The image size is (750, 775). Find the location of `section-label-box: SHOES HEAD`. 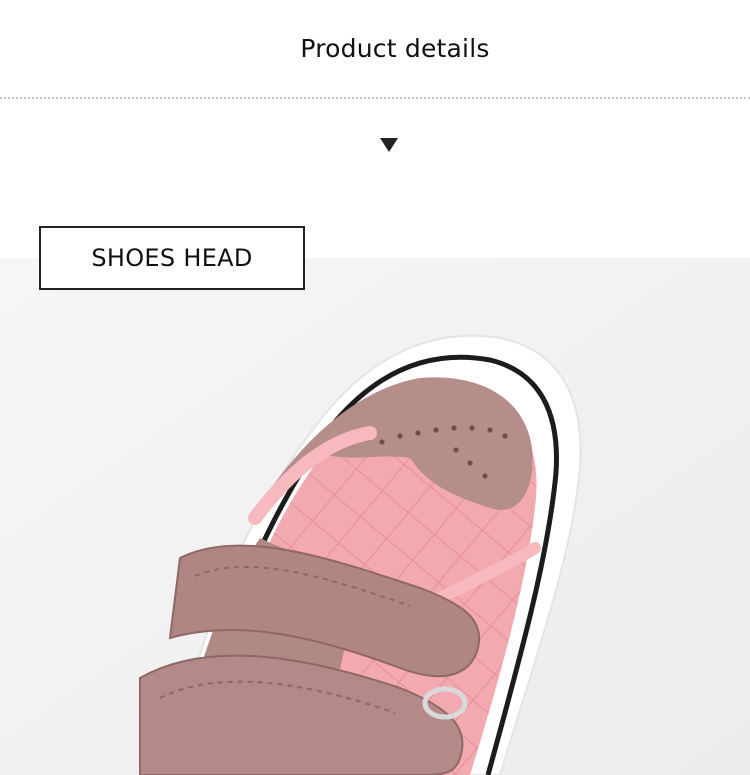

section-label-box: SHOES HEAD is located at coordinates (172, 258).